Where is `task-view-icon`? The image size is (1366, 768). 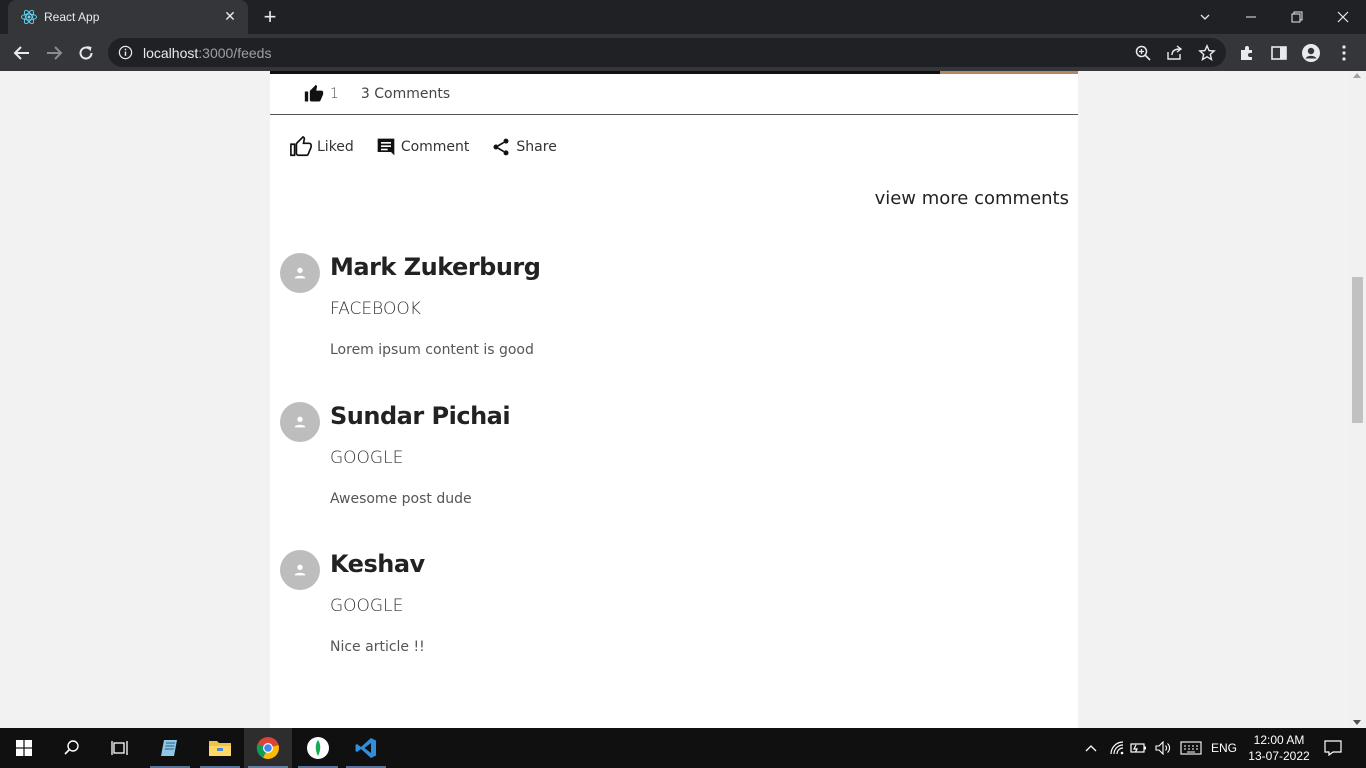
task-view-icon is located at coordinates (119, 748).